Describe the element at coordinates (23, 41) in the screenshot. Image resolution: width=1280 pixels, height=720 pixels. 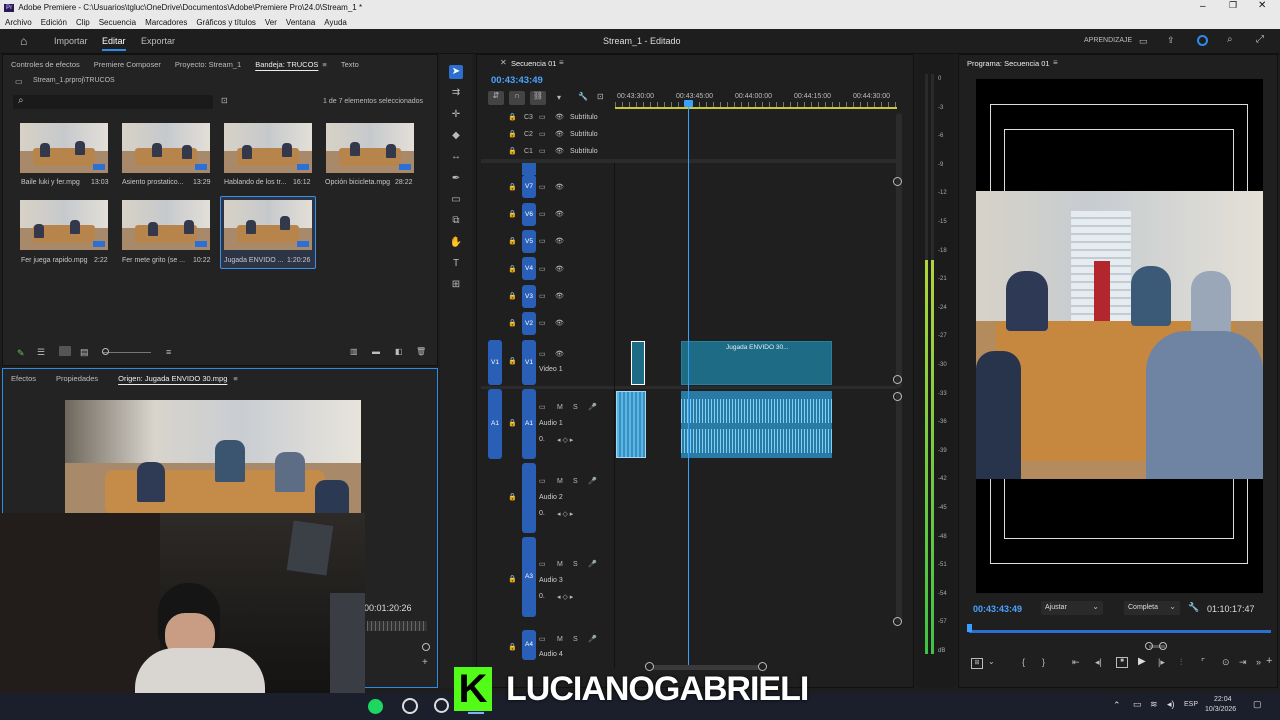
I see `home-icon: ⌂` at that location.